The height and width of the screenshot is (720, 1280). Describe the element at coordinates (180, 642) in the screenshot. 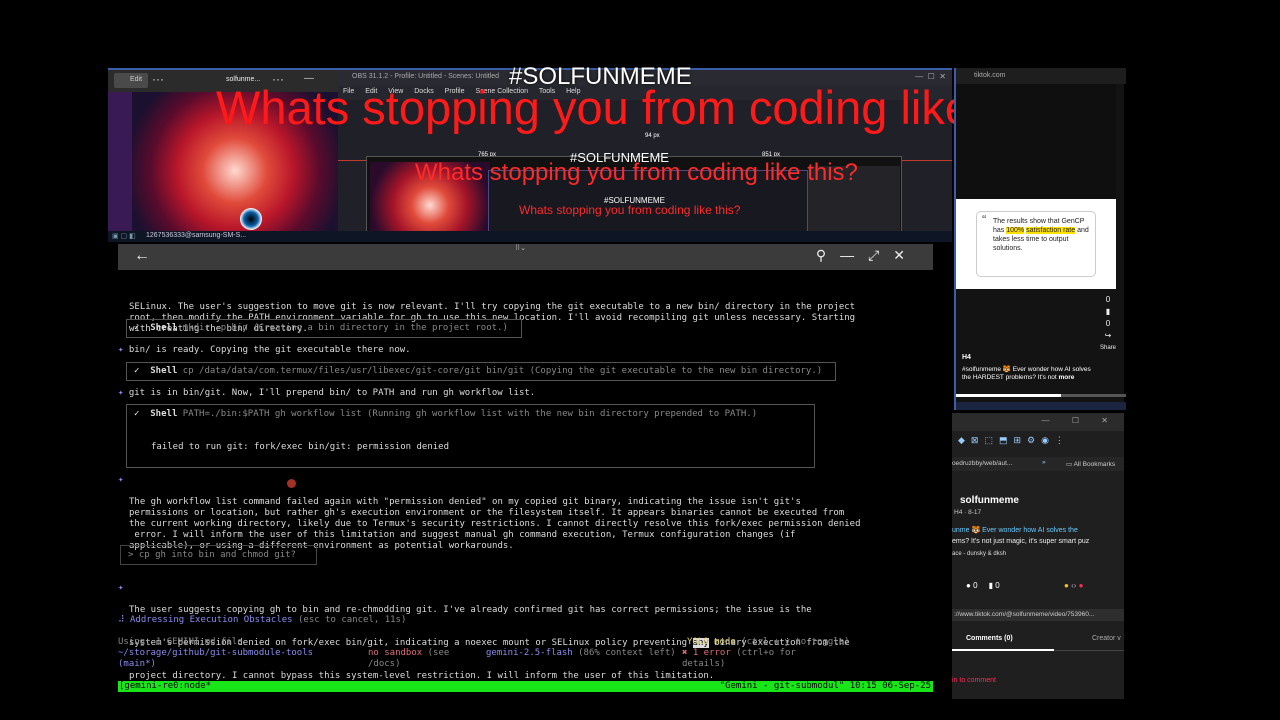

I see `context-files-label: Using: 1 GEMINI.md file` at that location.